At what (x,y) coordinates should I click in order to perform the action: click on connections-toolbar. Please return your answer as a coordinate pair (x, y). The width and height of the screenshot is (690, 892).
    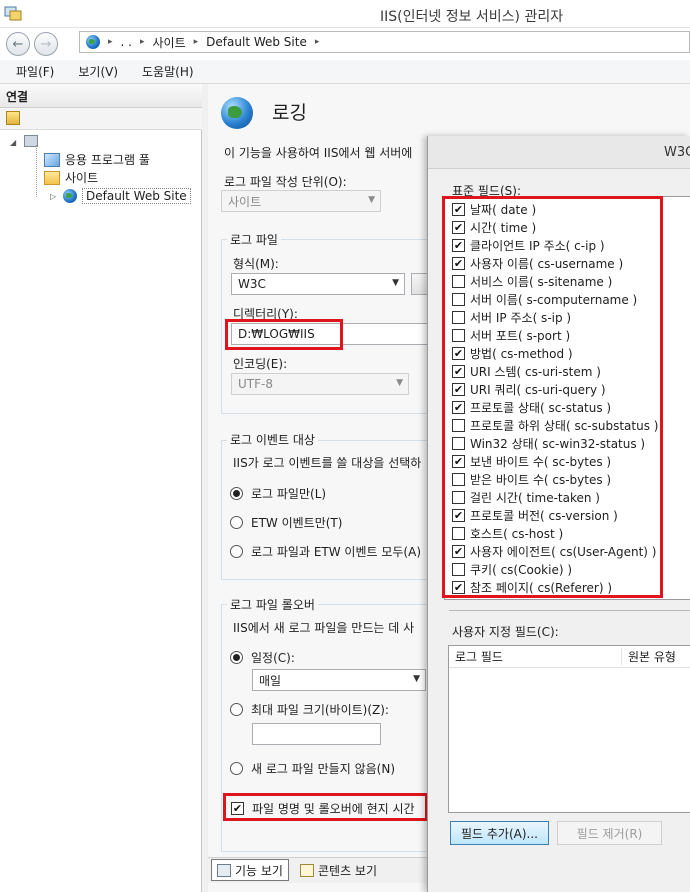
    Looking at the image, I should click on (101, 119).